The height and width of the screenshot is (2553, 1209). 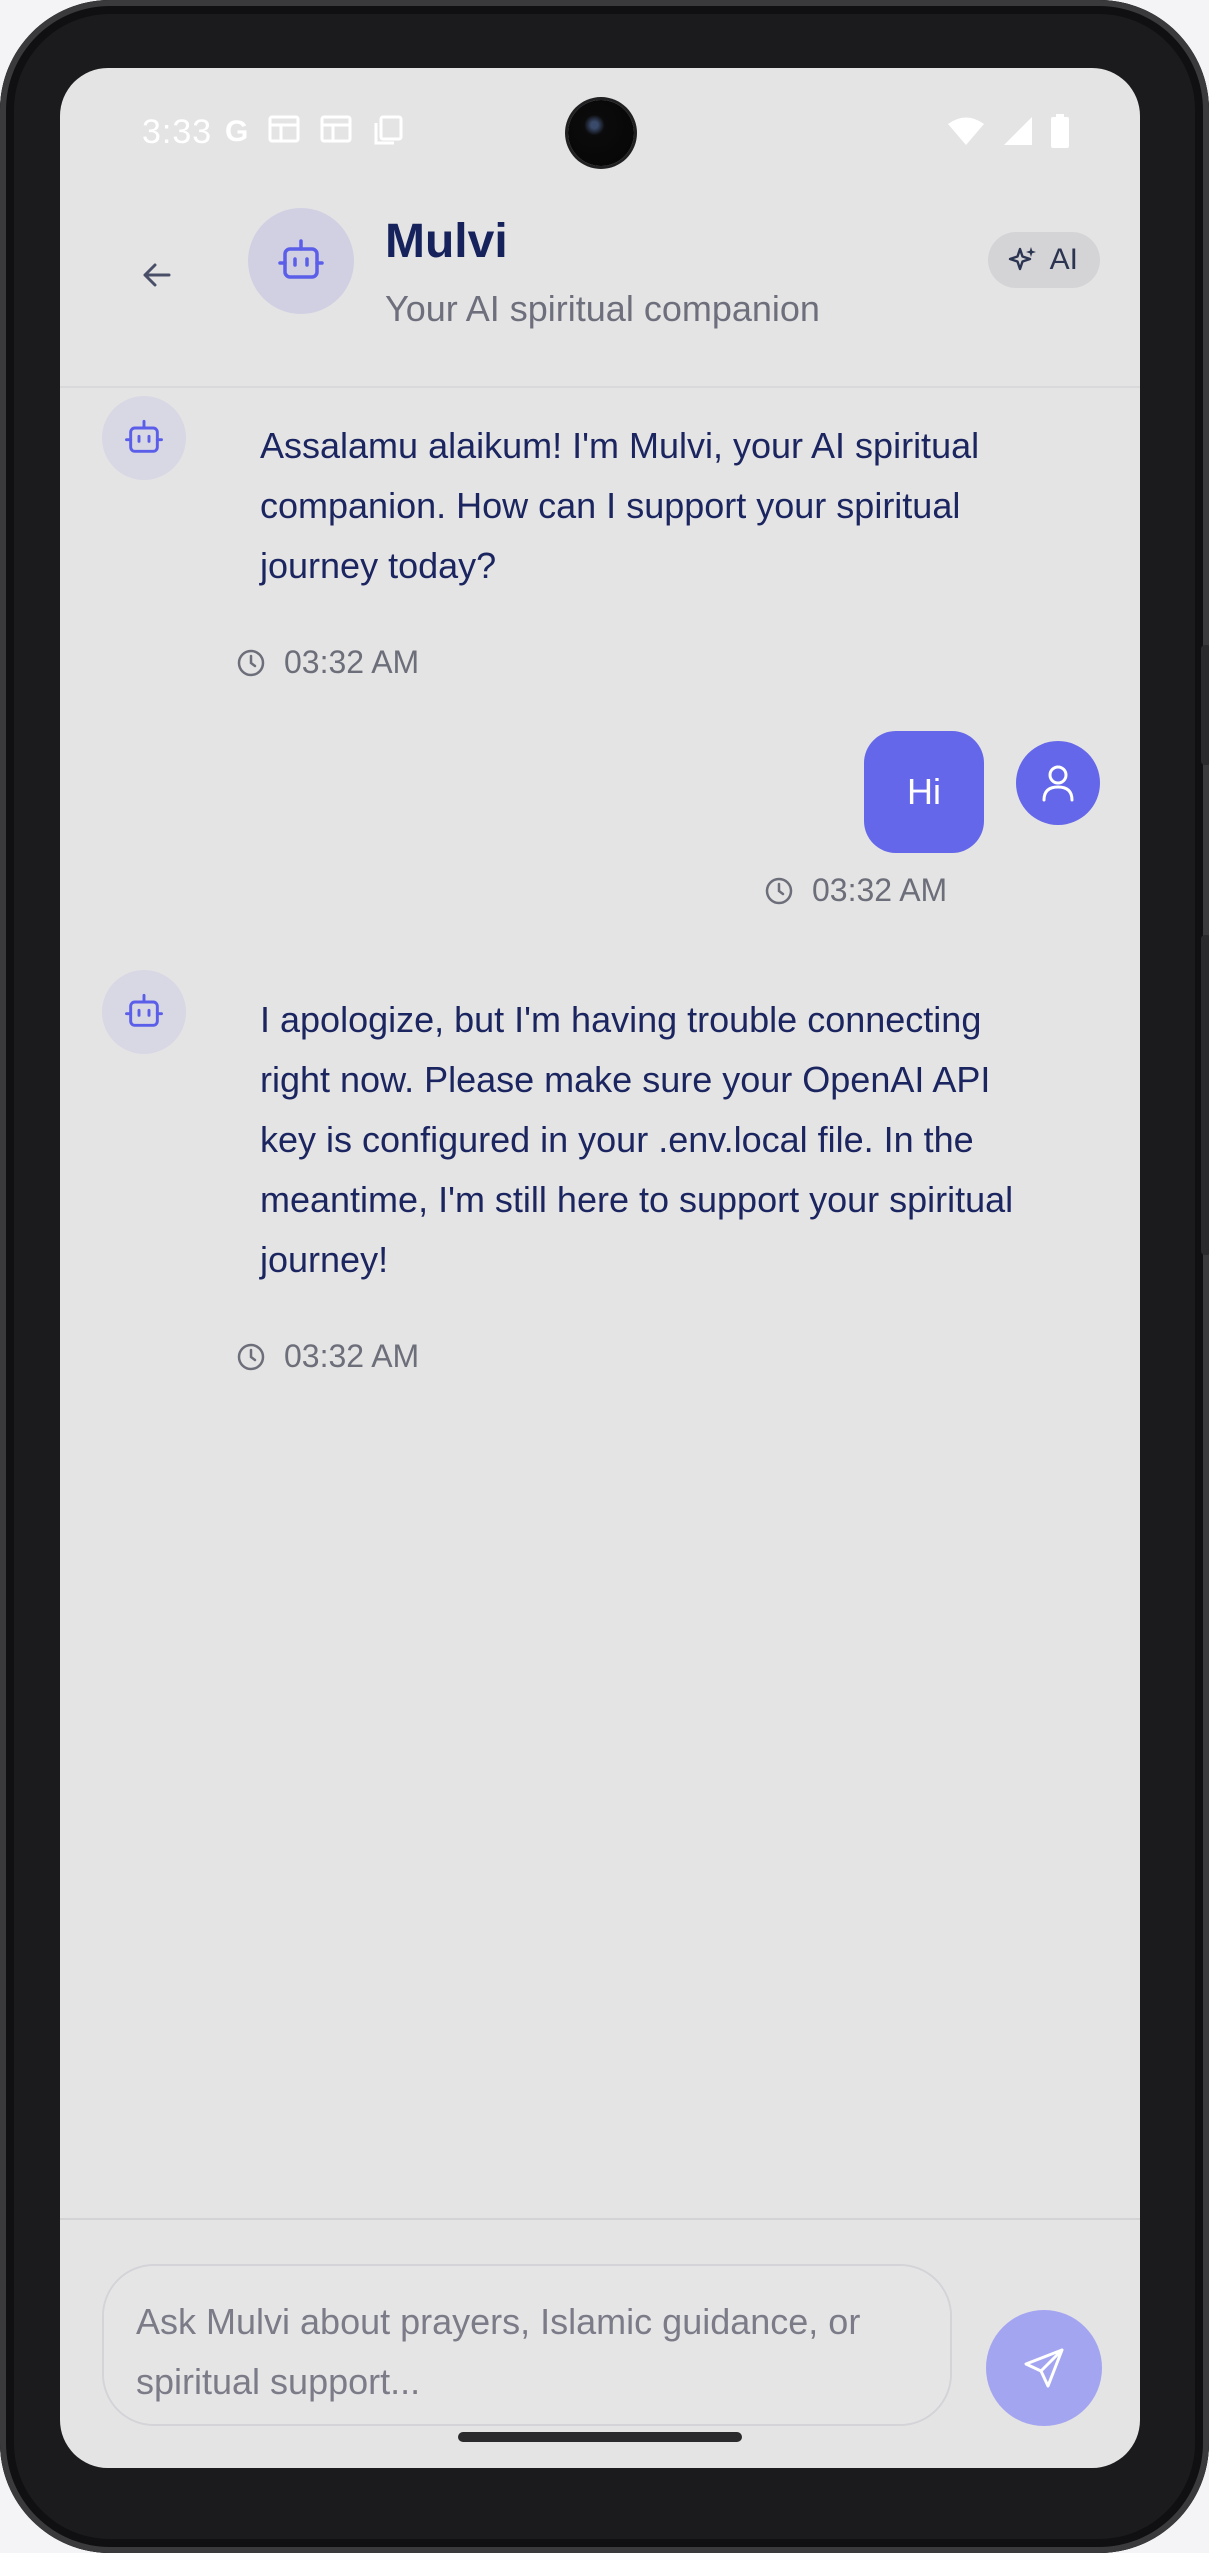 I want to click on calendar-icon, so click(x=336, y=134).